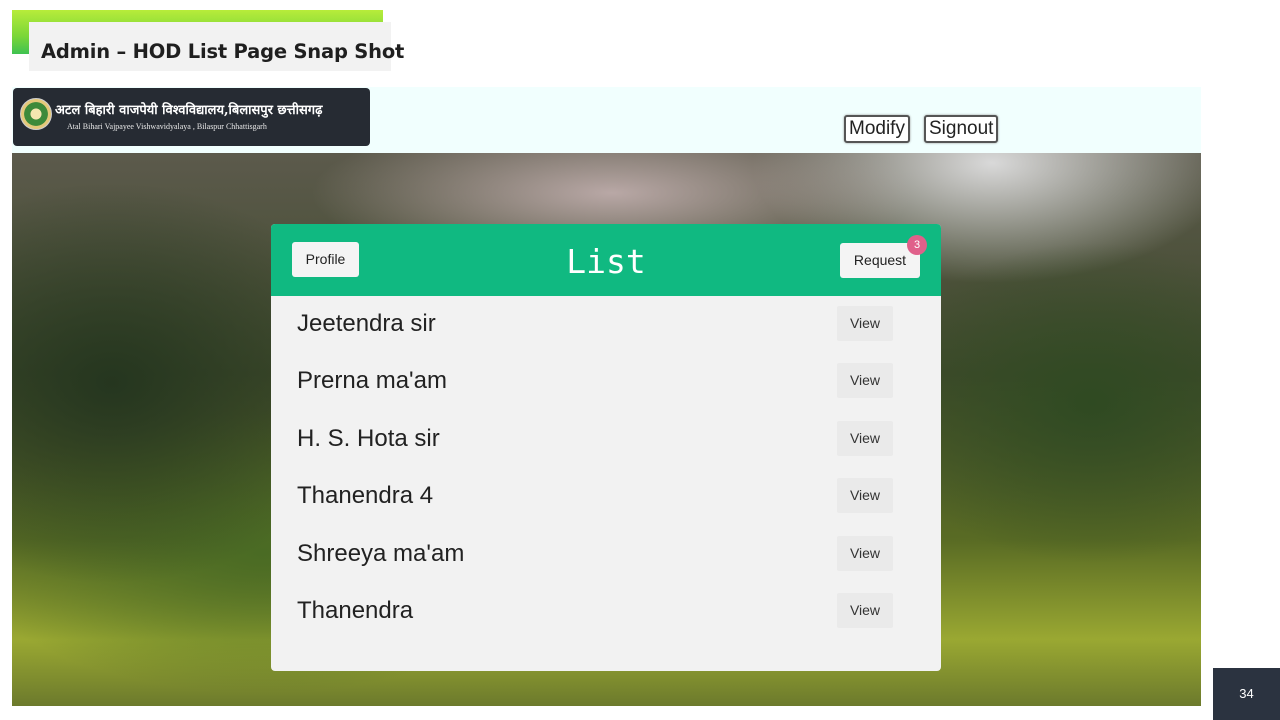 Image resolution: width=1280 pixels, height=720 pixels. Describe the element at coordinates (877, 129) in the screenshot. I see `modify-button: Modify` at that location.